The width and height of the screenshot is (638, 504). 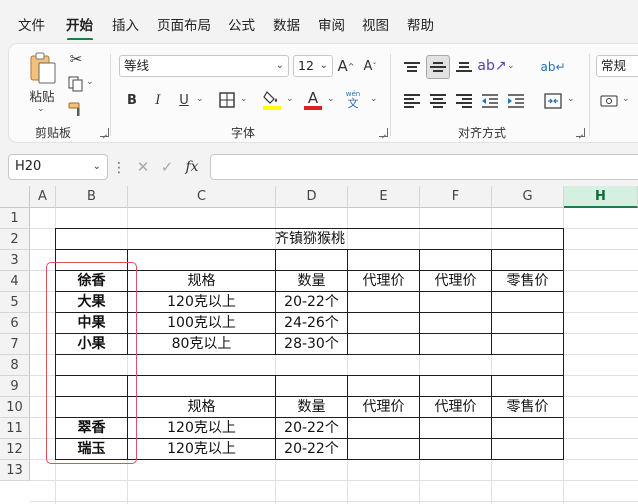 What do you see at coordinates (580, 132) in the screenshot?
I see `alignment-launcher-icon` at bounding box center [580, 132].